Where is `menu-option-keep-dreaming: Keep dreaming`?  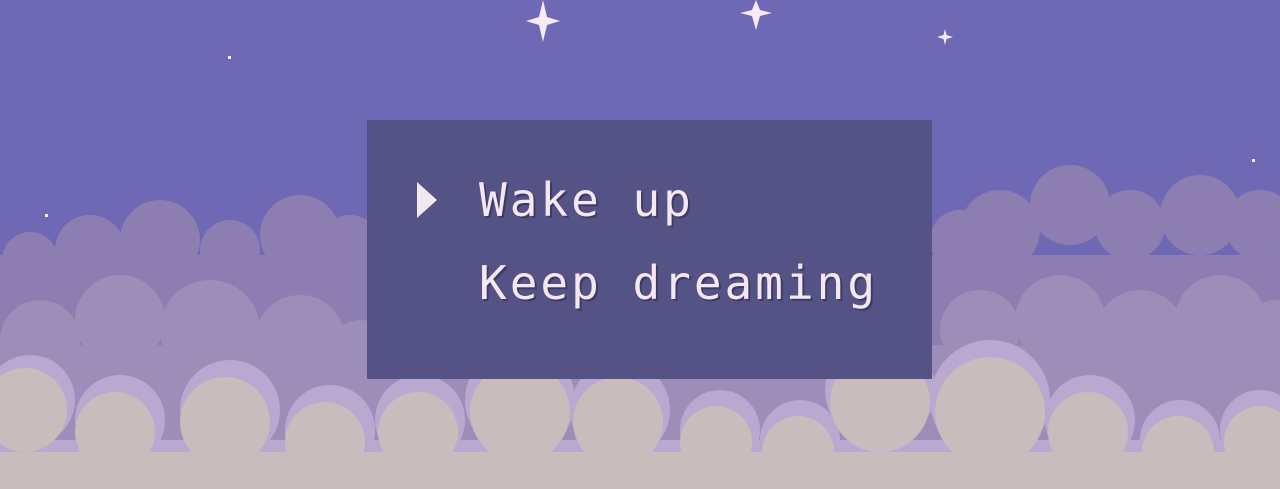 menu-option-keep-dreaming: Keep dreaming is located at coordinates (678, 283).